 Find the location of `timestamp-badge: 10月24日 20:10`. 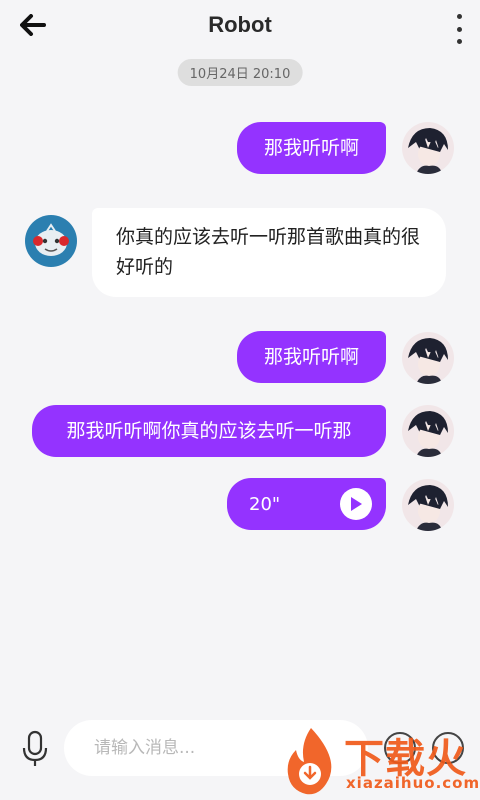

timestamp-badge: 10月24日 20:10 is located at coordinates (240, 72).